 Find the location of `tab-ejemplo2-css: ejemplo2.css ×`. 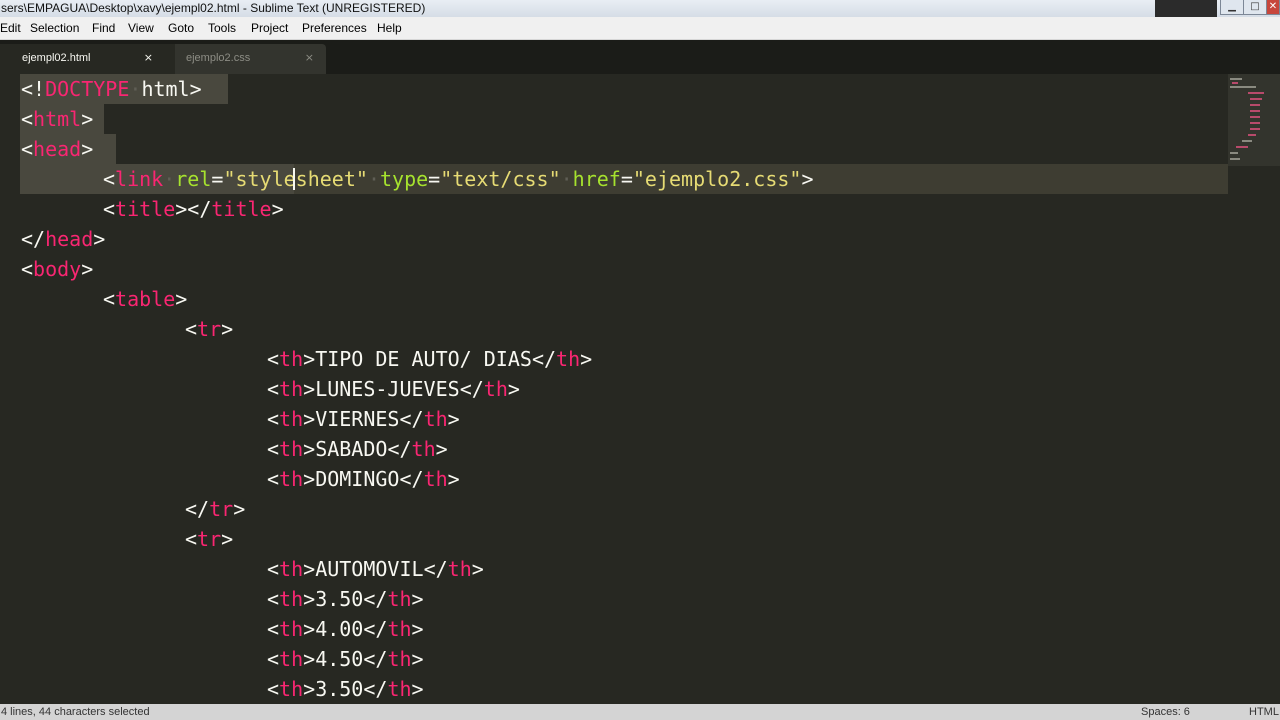

tab-ejemplo2-css: ejemplo2.css × is located at coordinates (246, 59).